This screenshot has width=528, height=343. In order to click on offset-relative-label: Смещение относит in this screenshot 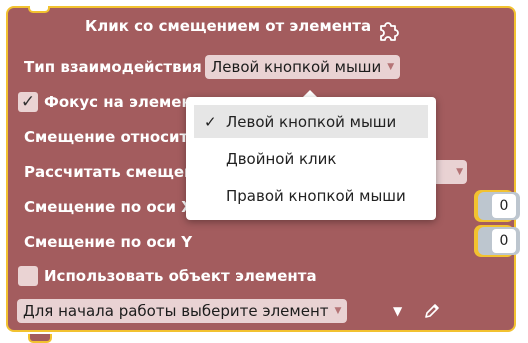, I will do `click(106, 137)`.